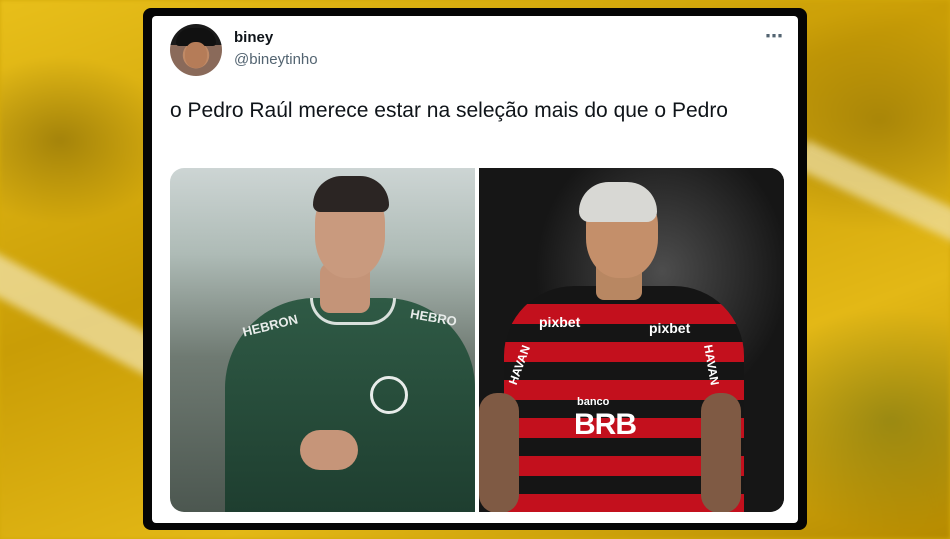  What do you see at coordinates (253, 37) in the screenshot?
I see `display-name: biney` at bounding box center [253, 37].